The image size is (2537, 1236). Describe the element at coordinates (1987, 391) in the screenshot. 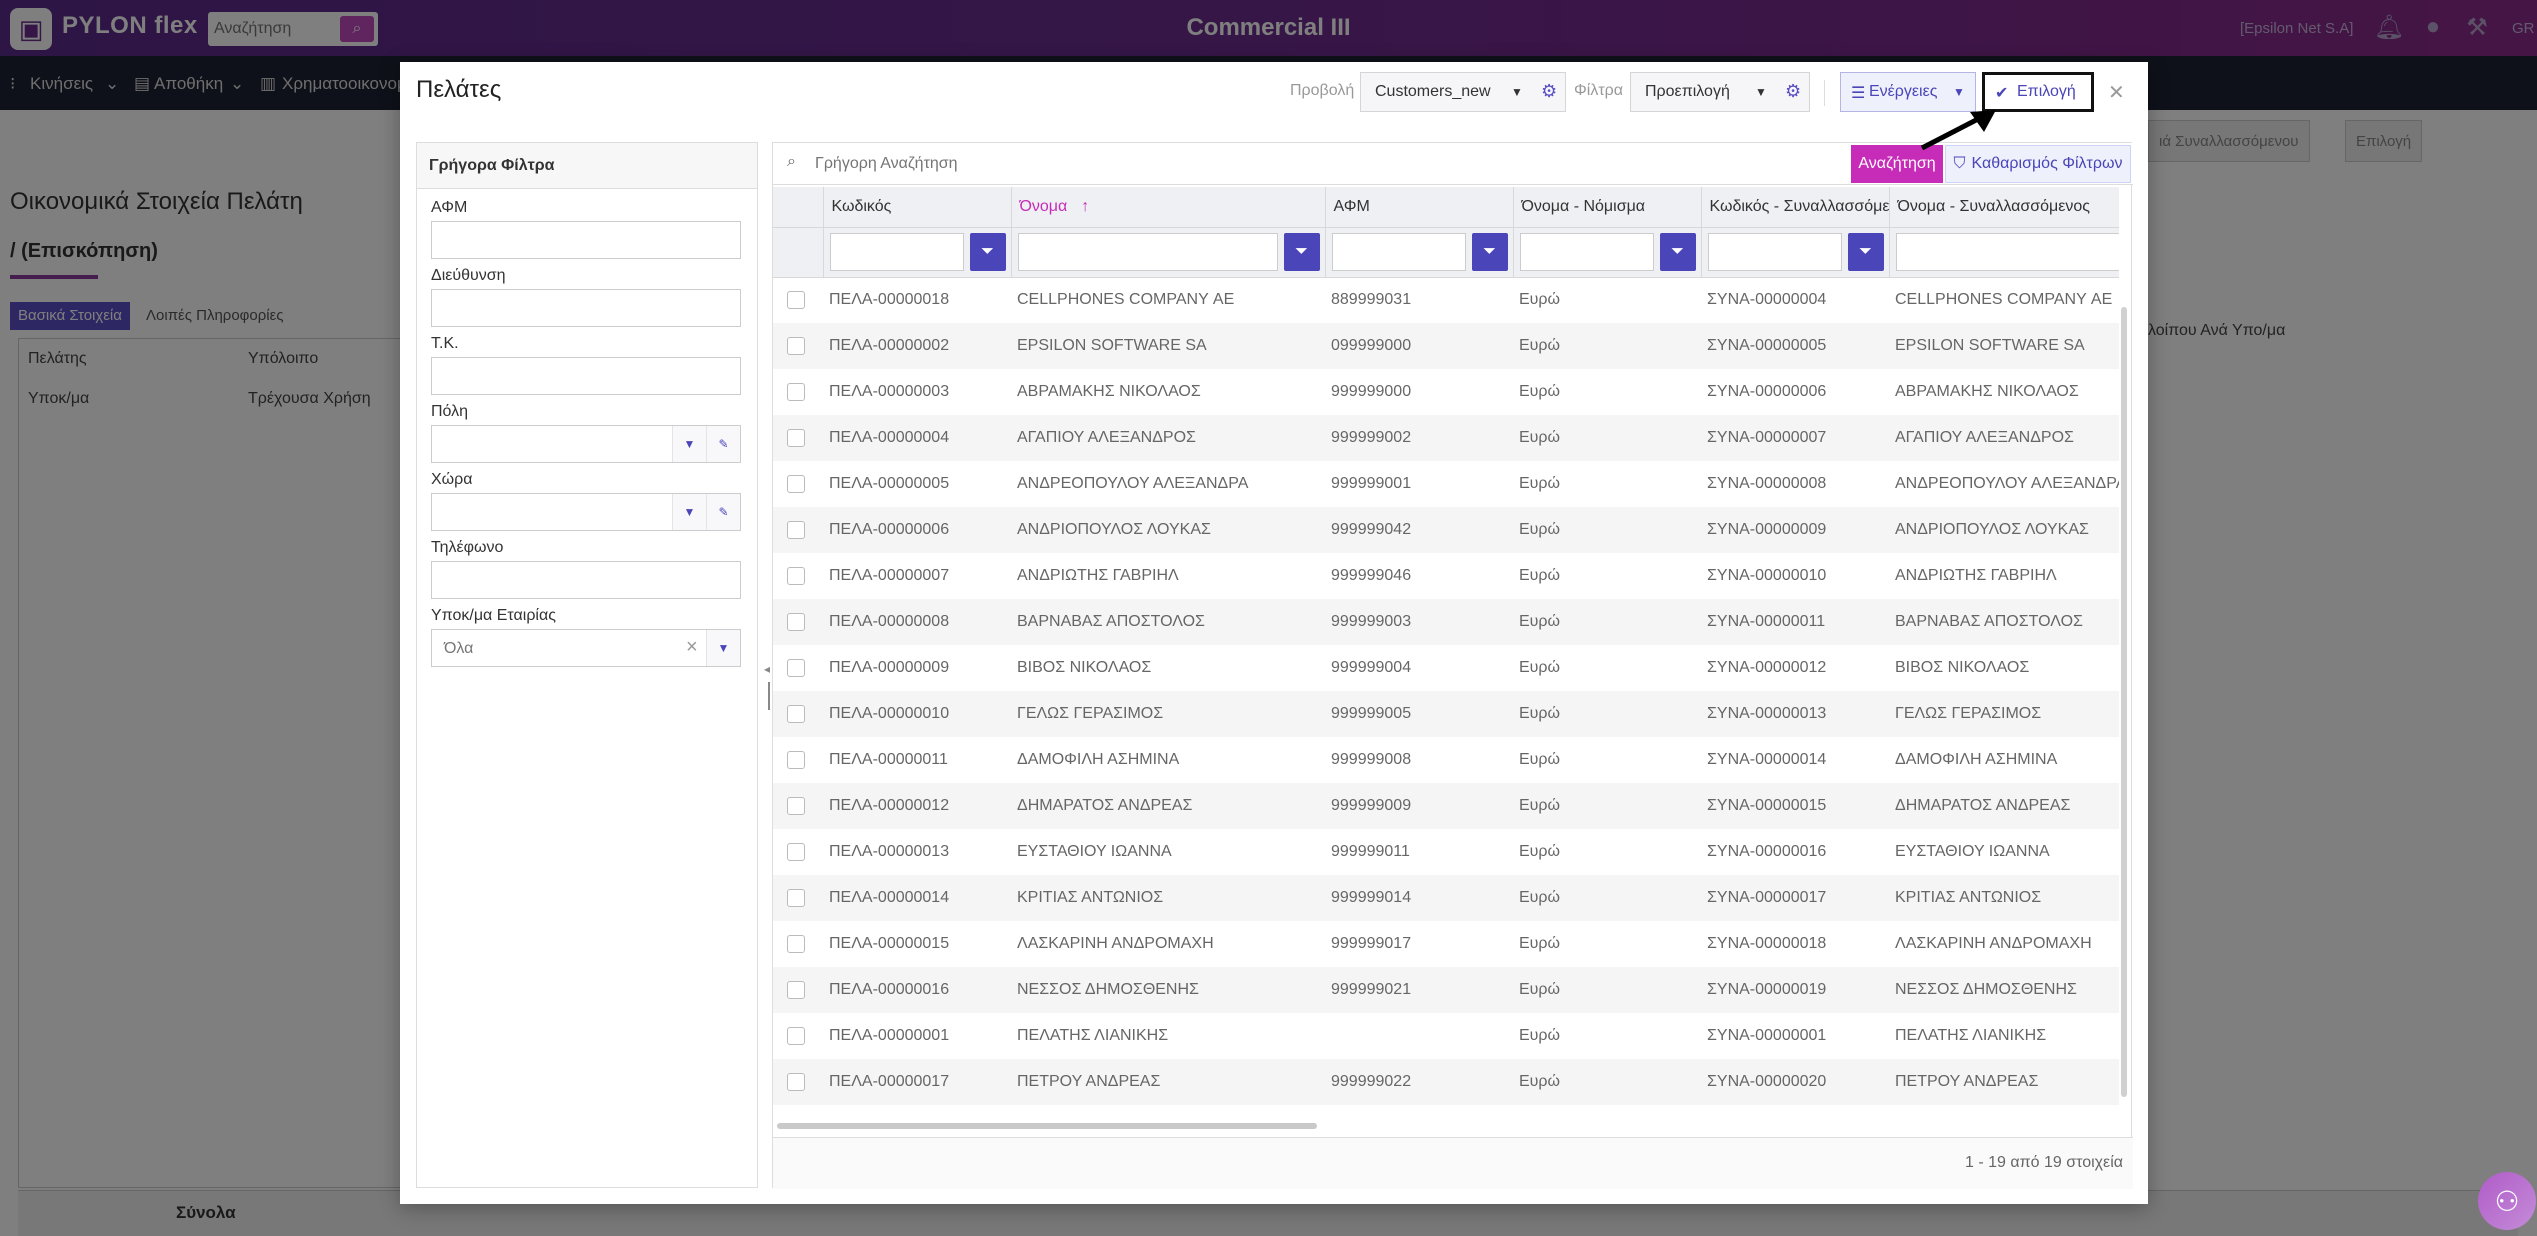

I see `cell-transactor-name: ΑΒΡΑΜΑΚΗΣ ΝΙΚΟΛΑΟΣ` at that location.